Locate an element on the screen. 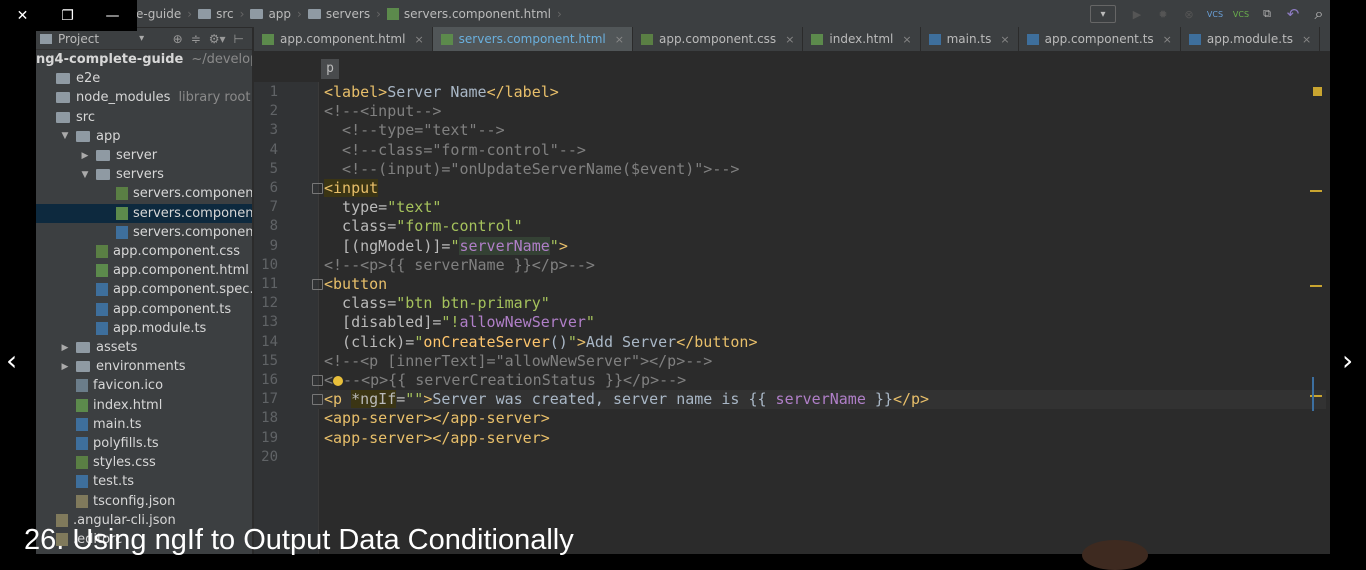 This screenshot has width=1366, height=570. run-icon: ▶ is located at coordinates (1137, 14).